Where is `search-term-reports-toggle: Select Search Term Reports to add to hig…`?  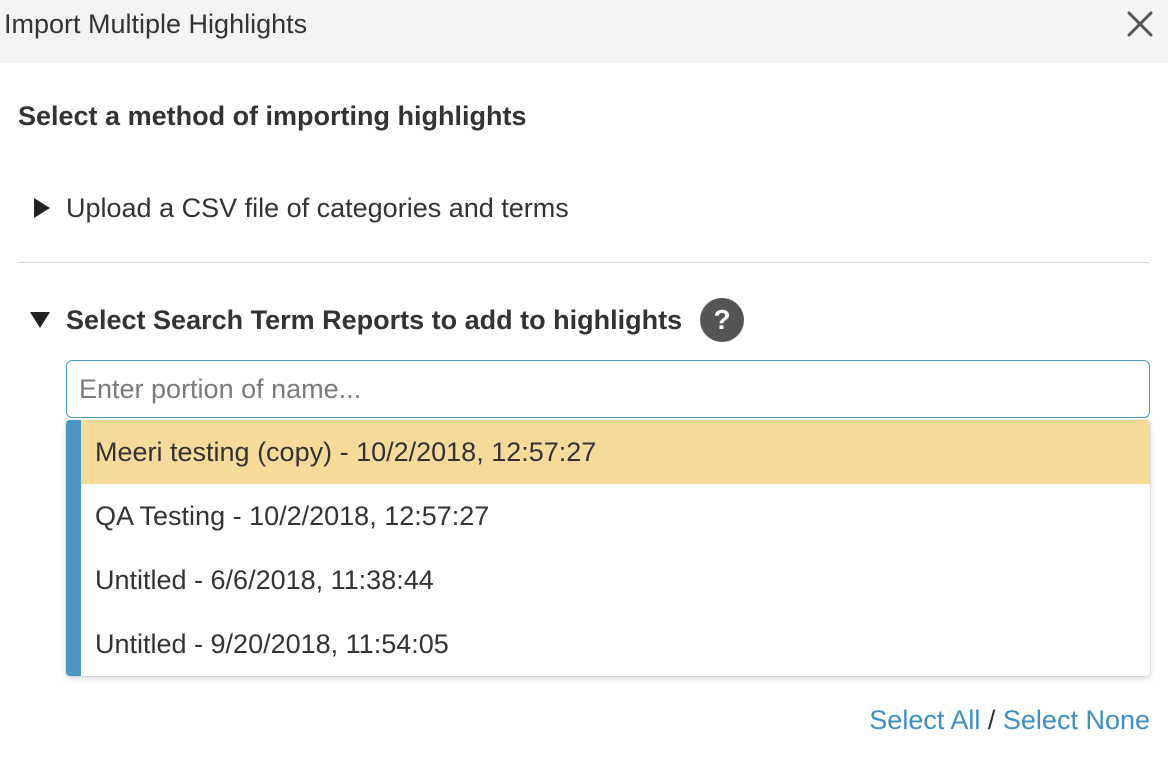 search-term-reports-toggle: Select Search Term Reports to add to hig… is located at coordinates (387, 320).